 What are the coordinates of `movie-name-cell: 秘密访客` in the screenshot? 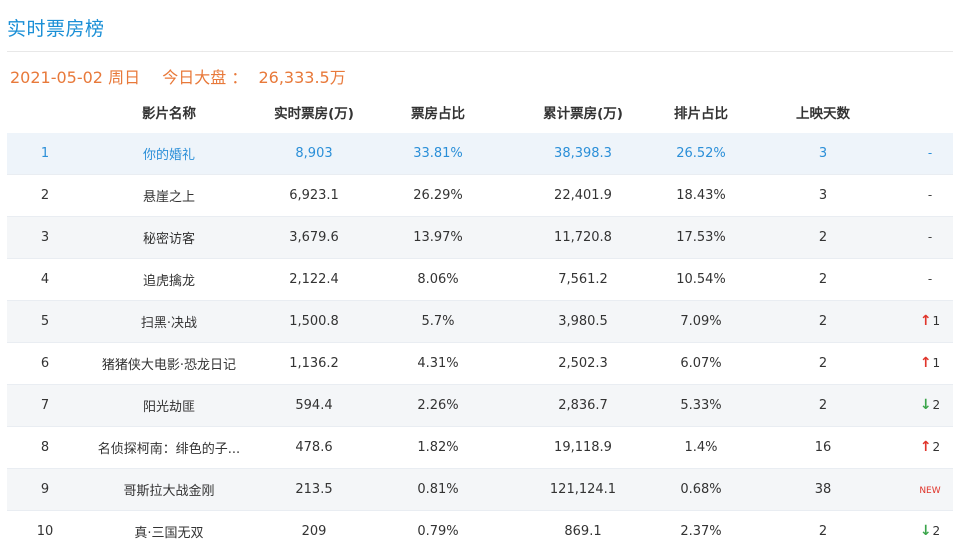 It's located at (169, 237).